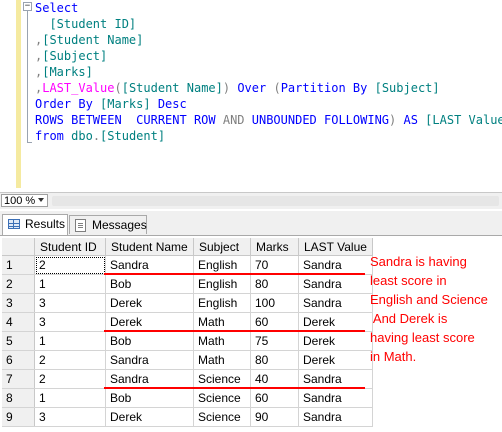 This screenshot has width=502, height=432. I want to click on code-token: Partition By, so click(327, 88).